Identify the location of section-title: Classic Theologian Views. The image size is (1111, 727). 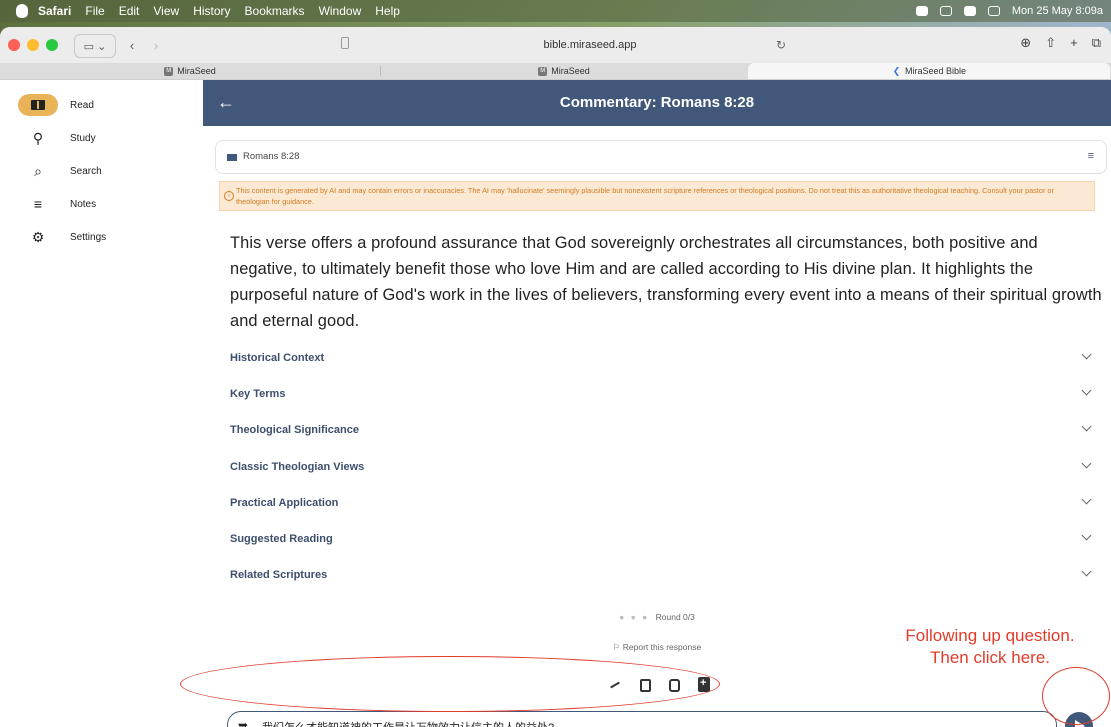
(297, 467).